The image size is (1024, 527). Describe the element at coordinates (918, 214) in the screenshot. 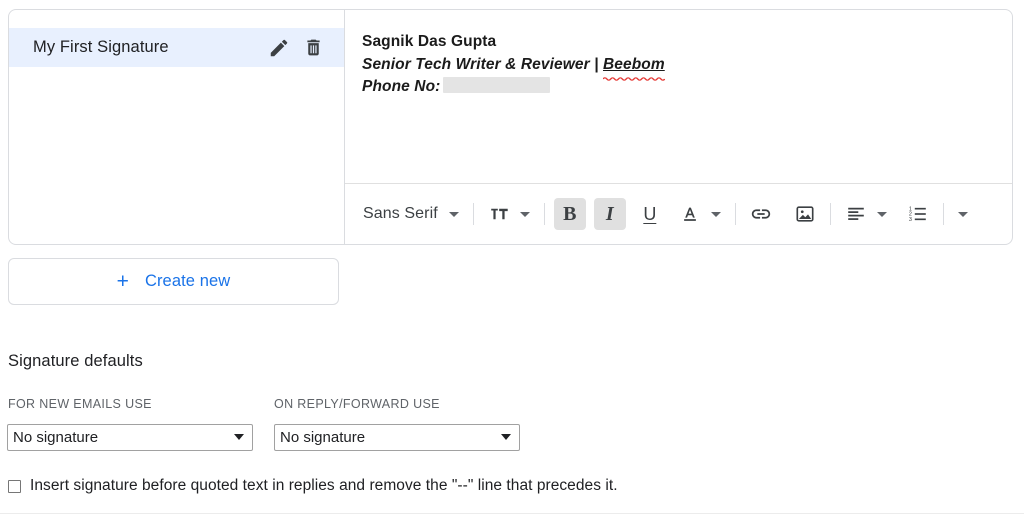

I see `numbered-list-icon: 1 2 3` at that location.